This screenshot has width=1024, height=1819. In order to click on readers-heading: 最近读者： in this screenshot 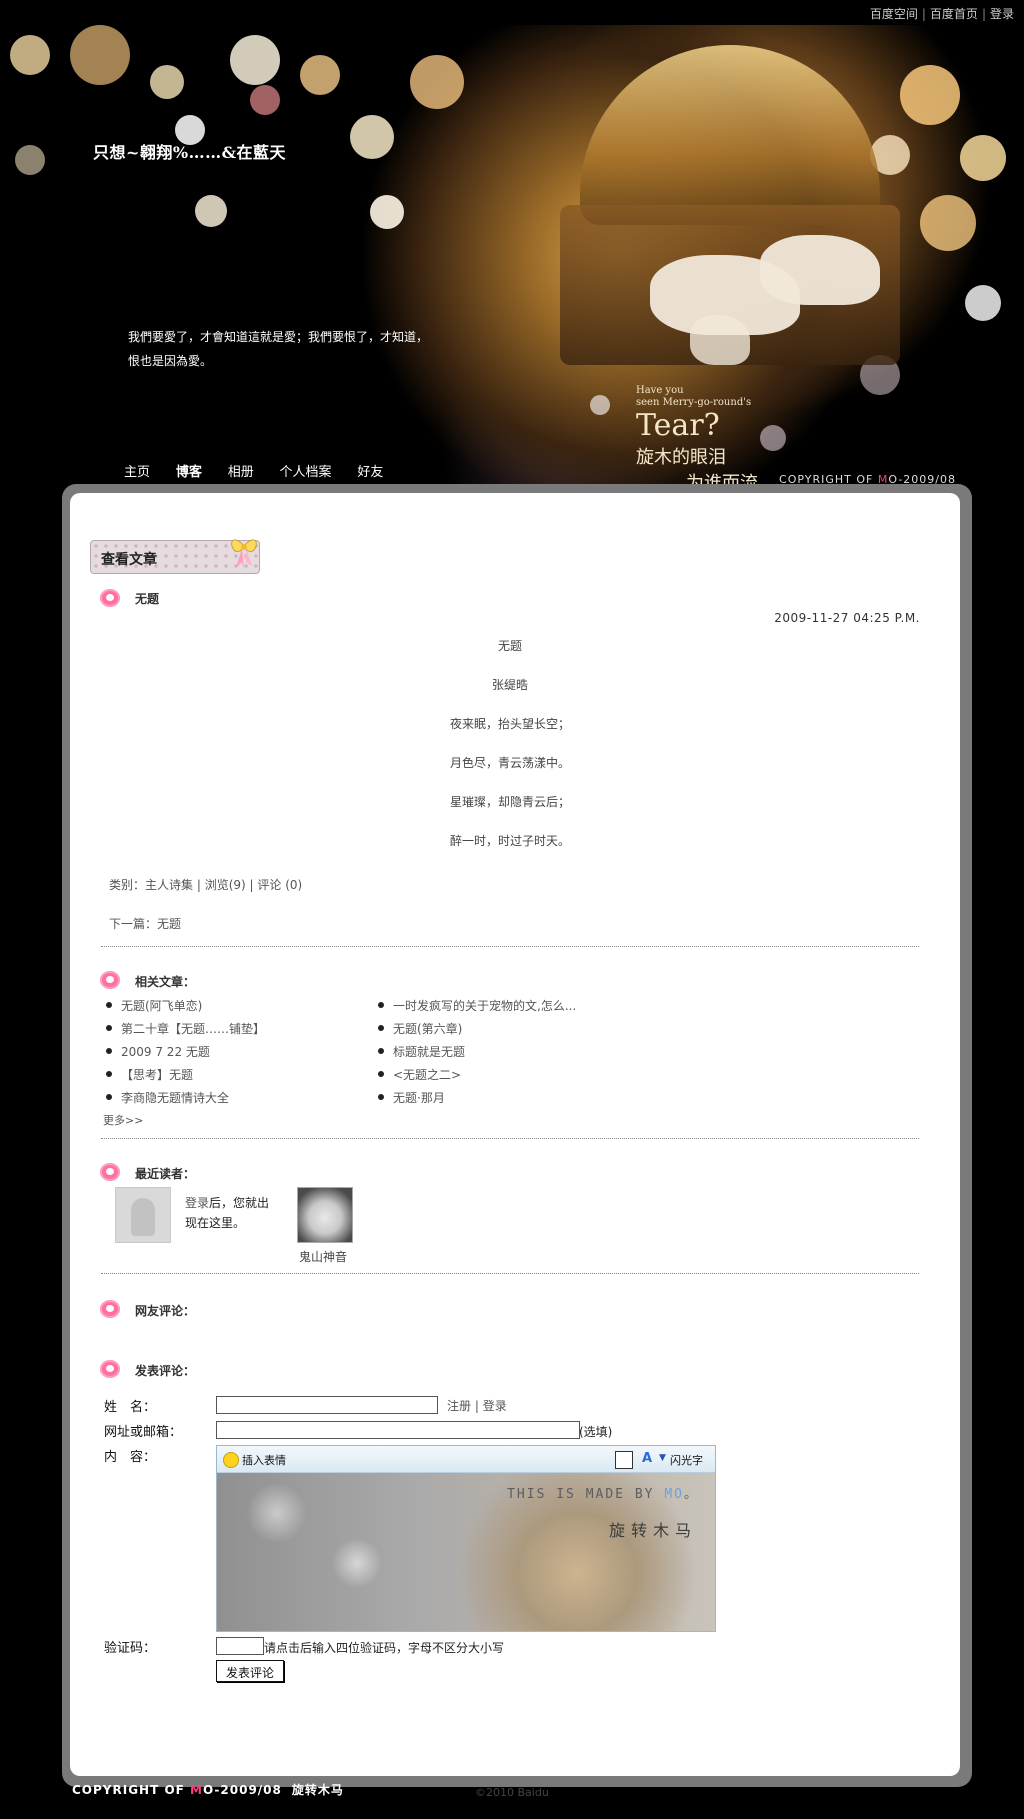, I will do `click(165, 1174)`.